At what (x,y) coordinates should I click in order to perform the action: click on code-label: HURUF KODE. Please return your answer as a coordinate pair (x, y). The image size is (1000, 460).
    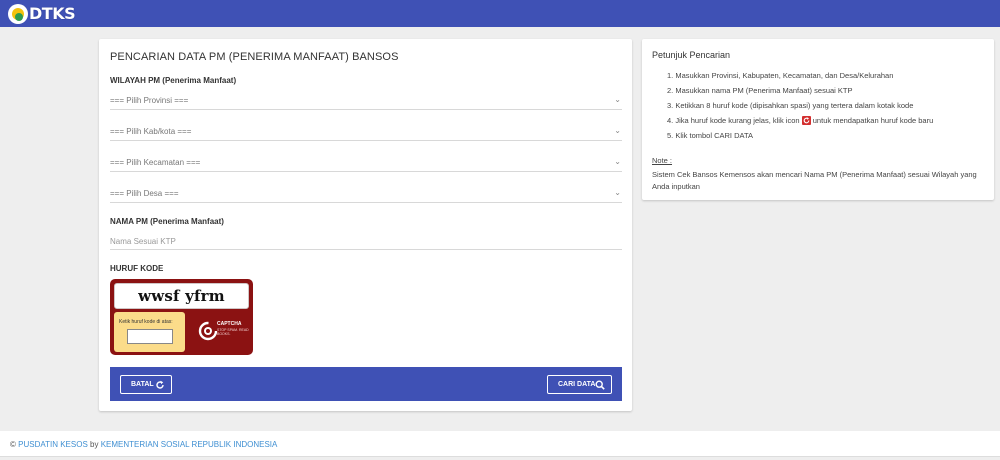
    Looking at the image, I should click on (137, 268).